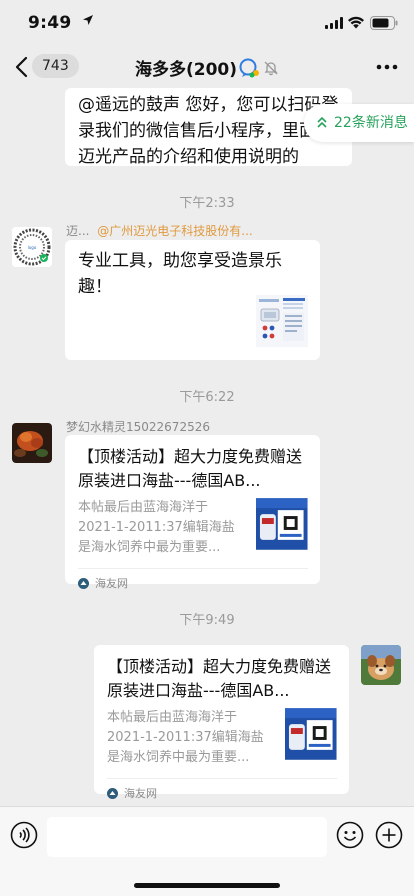  What do you see at coordinates (138, 427) in the screenshot?
I see `sender-name: 梦幻水精灵15022672526` at bounding box center [138, 427].